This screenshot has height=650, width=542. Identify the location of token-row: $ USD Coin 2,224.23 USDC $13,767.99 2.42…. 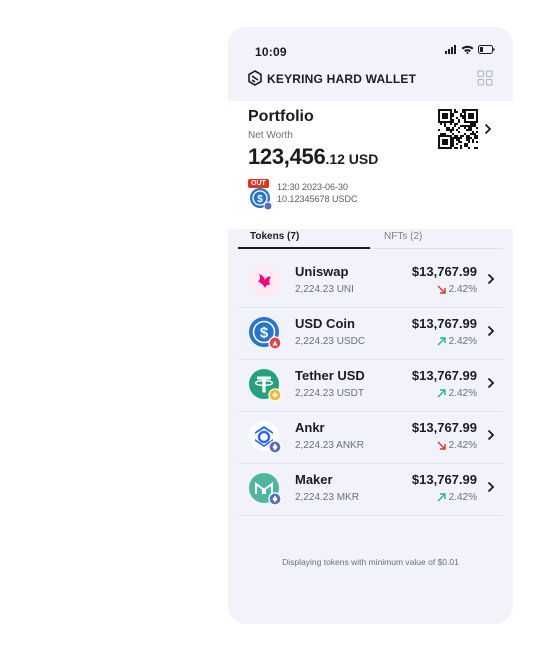
(370, 334).